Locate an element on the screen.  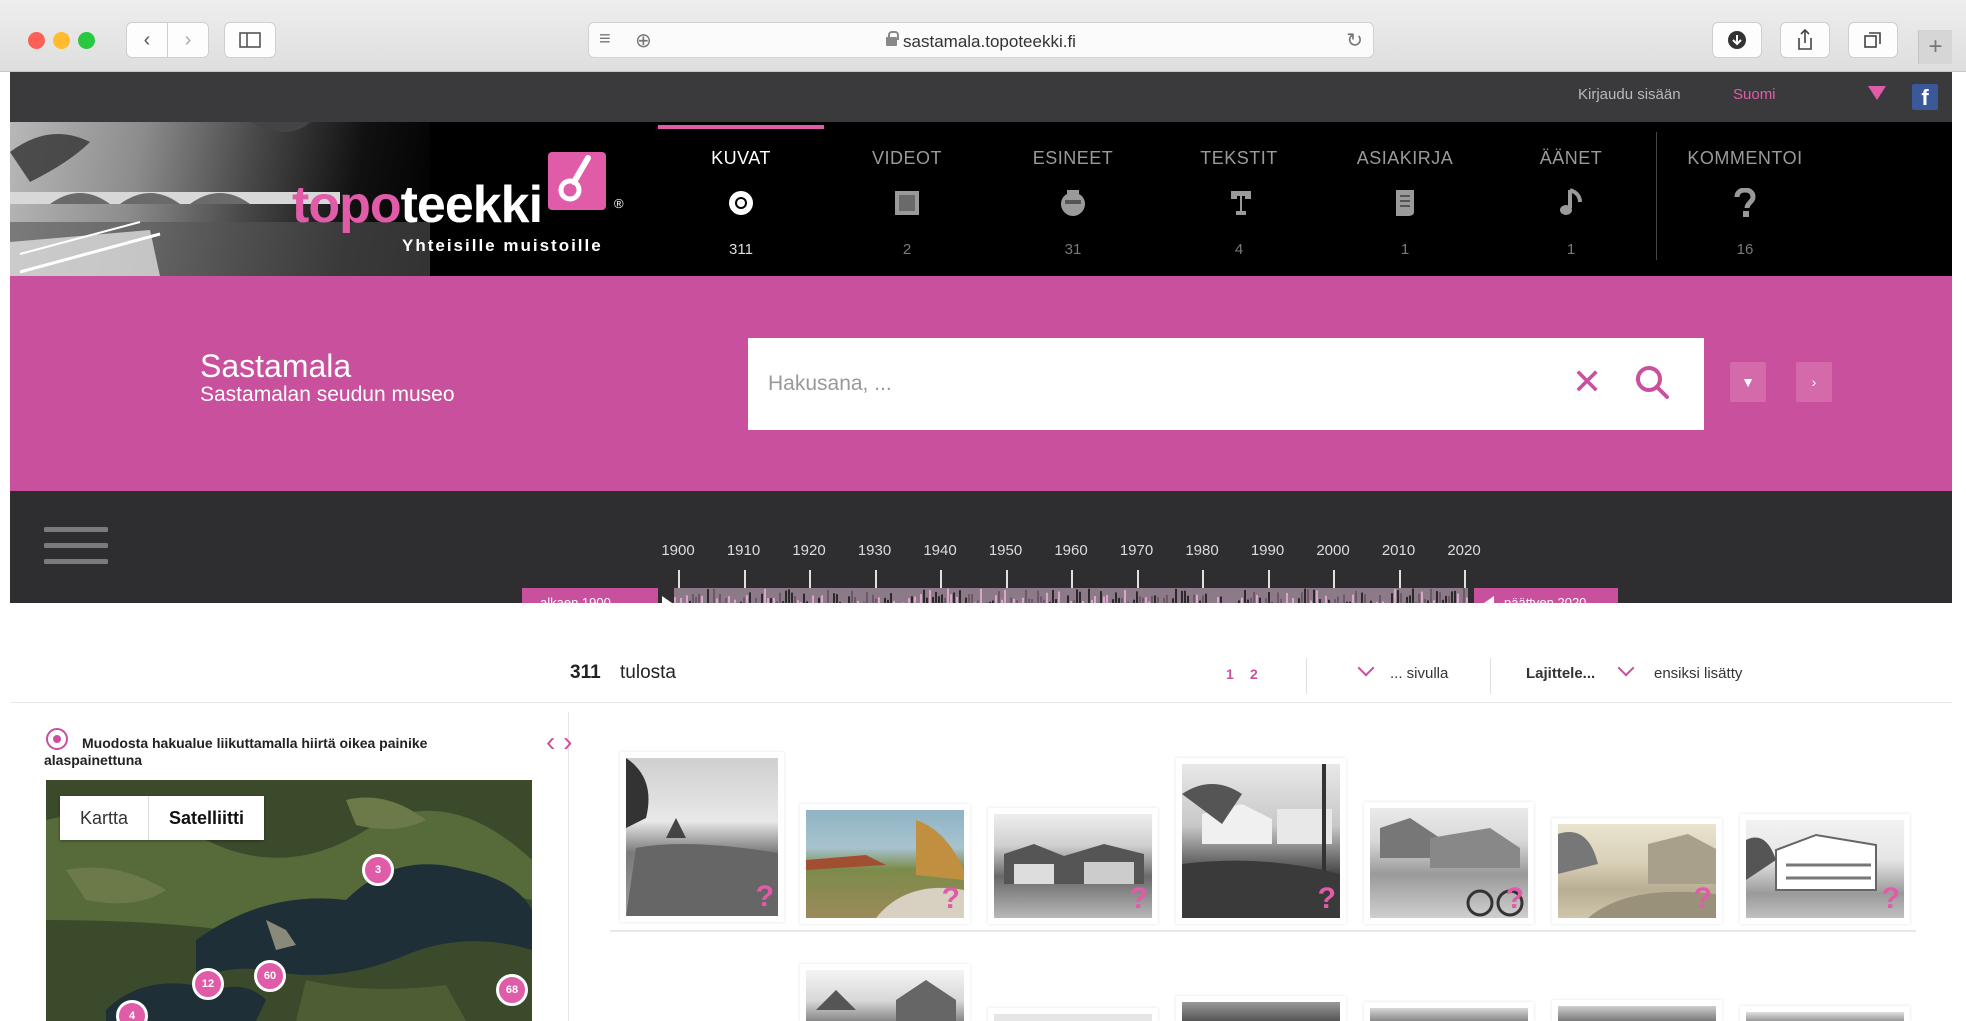
close-window-button is located at coordinates (36, 40).